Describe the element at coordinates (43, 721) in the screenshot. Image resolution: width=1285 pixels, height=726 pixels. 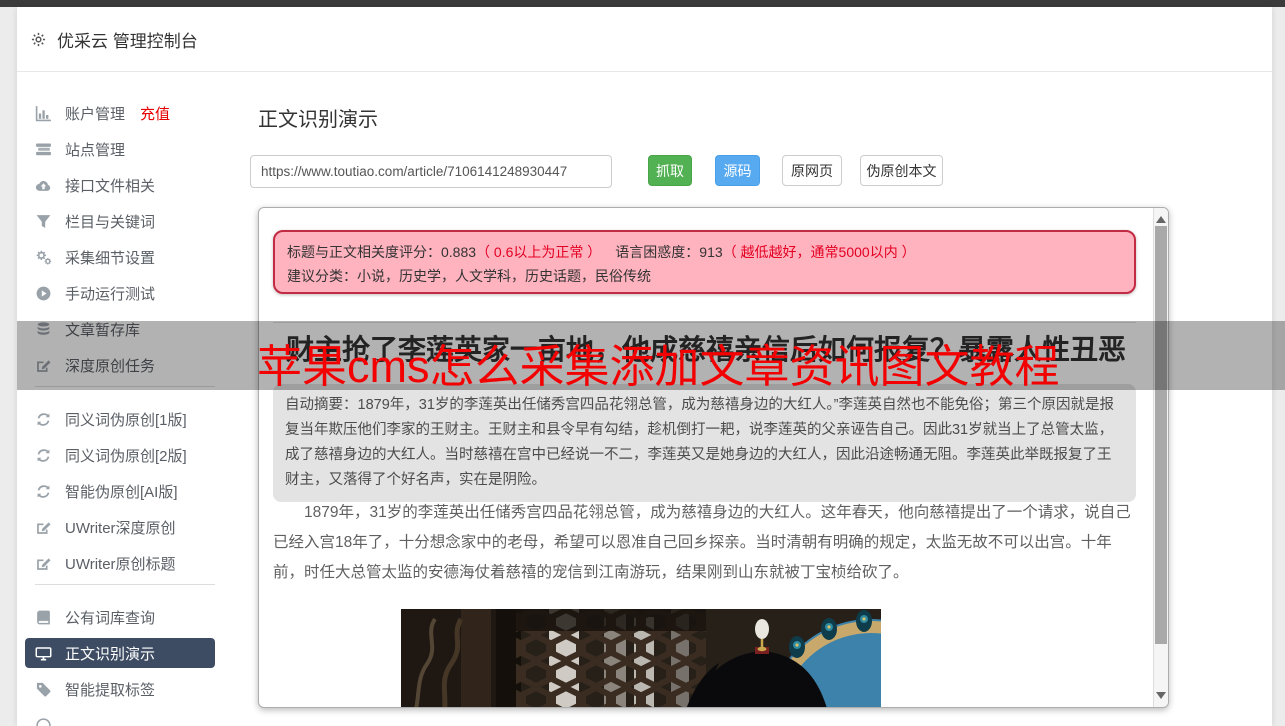
I see `generic-icon` at that location.